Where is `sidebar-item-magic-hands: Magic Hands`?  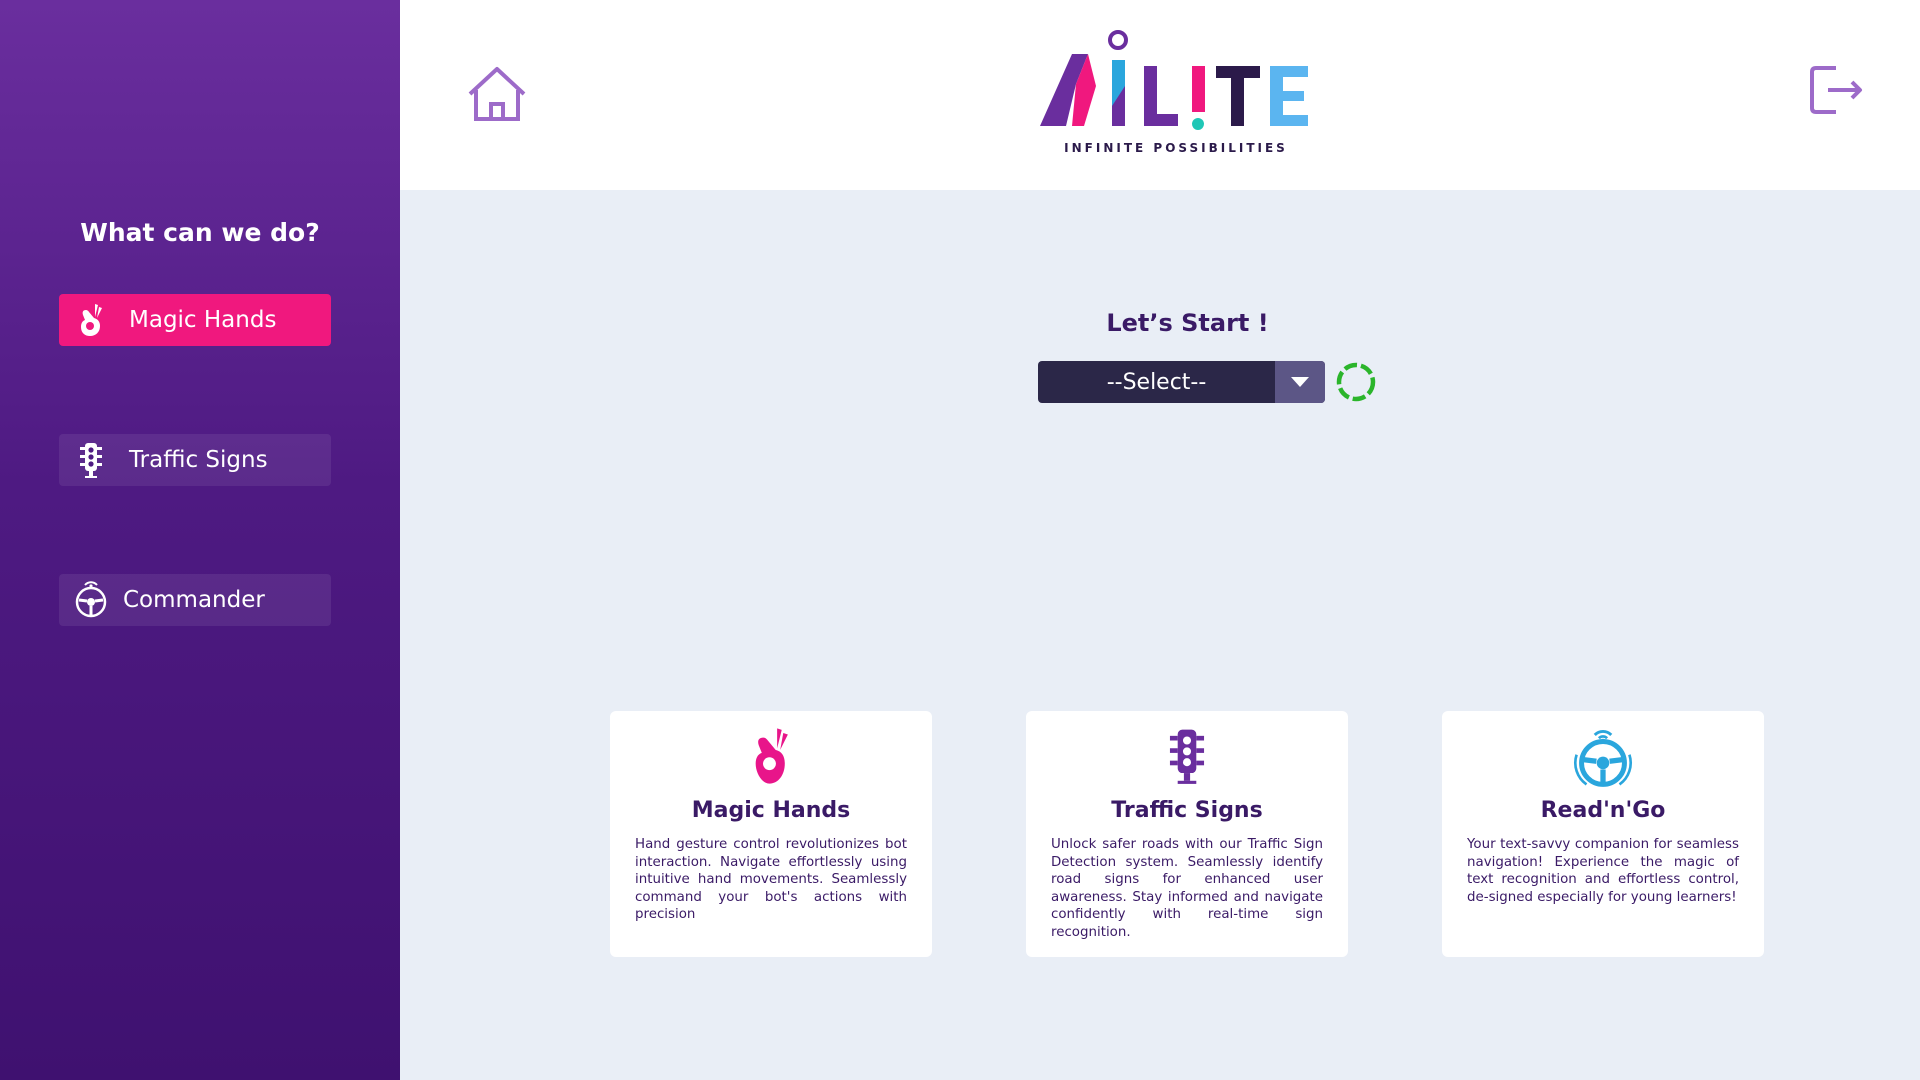
sidebar-item-magic-hands: Magic Hands is located at coordinates (195, 320).